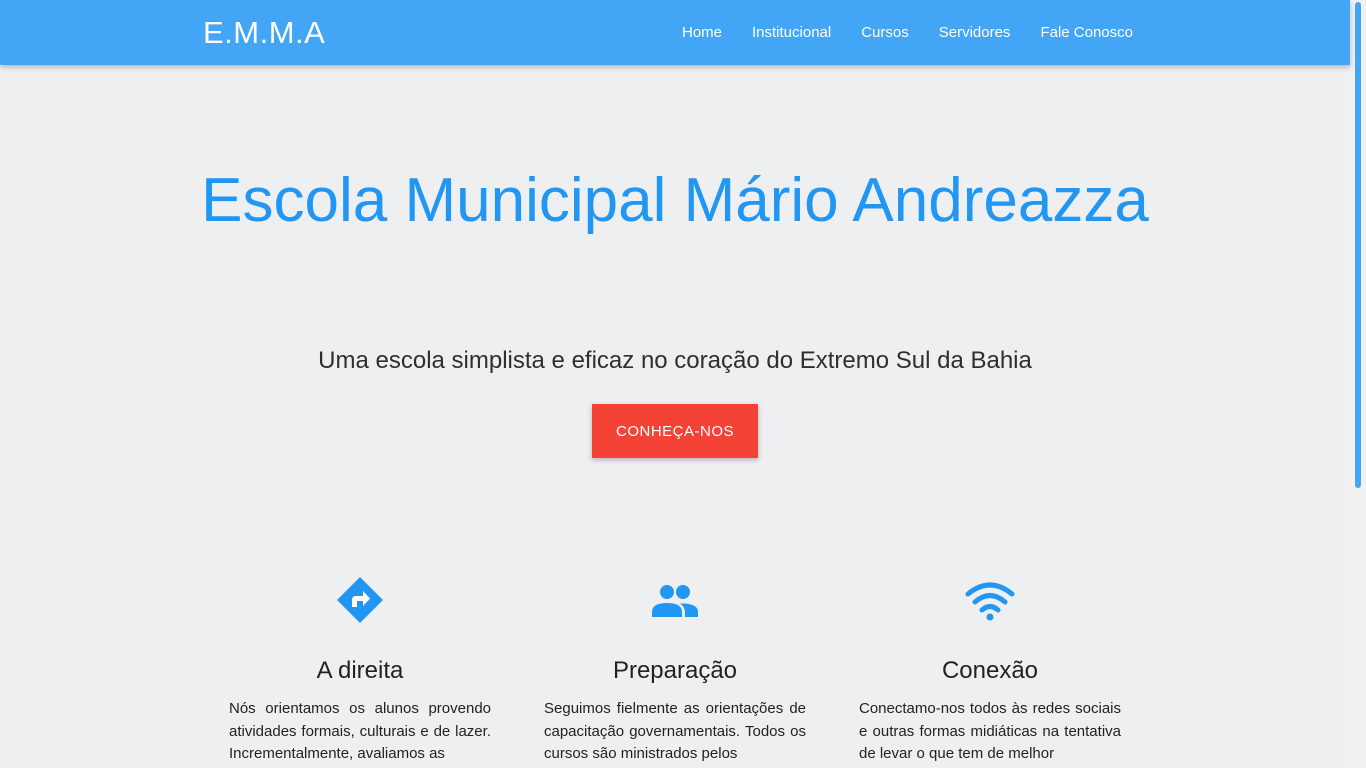 The width and height of the screenshot is (1366, 768). I want to click on nav-item-cursos: Cursos, so click(885, 32).